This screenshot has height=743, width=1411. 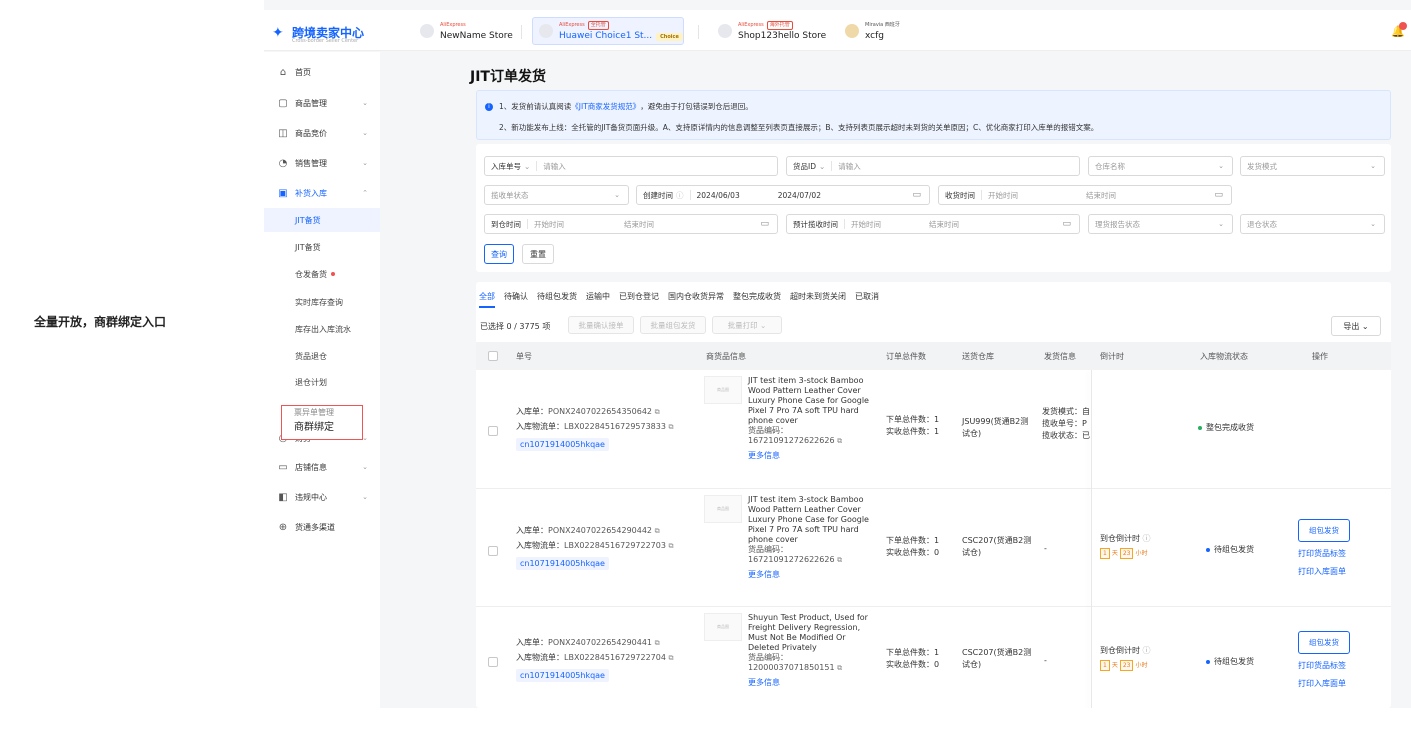 What do you see at coordinates (621, 25) in the screenshot?
I see `store-platform: AliExpress 全托管` at bounding box center [621, 25].